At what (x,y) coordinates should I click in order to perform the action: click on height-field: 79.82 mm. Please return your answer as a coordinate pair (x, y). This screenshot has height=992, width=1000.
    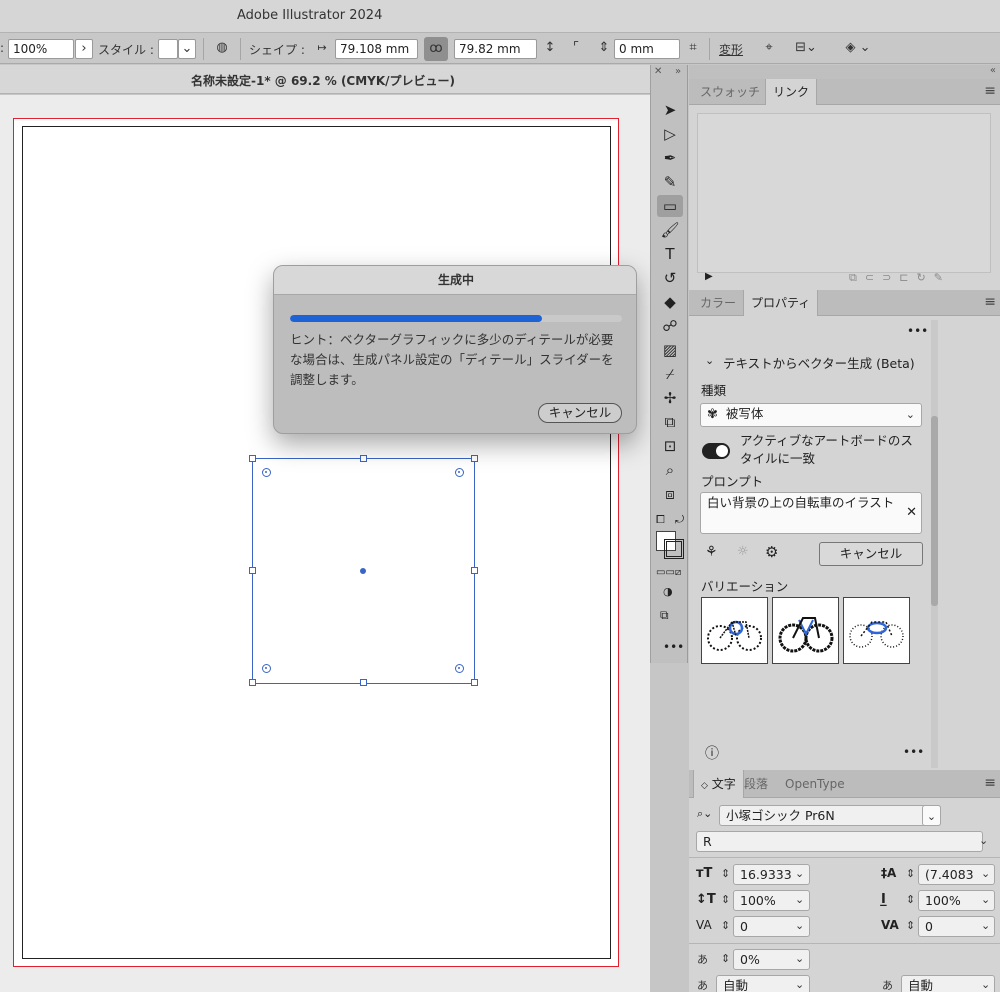
    Looking at the image, I should click on (495, 49).